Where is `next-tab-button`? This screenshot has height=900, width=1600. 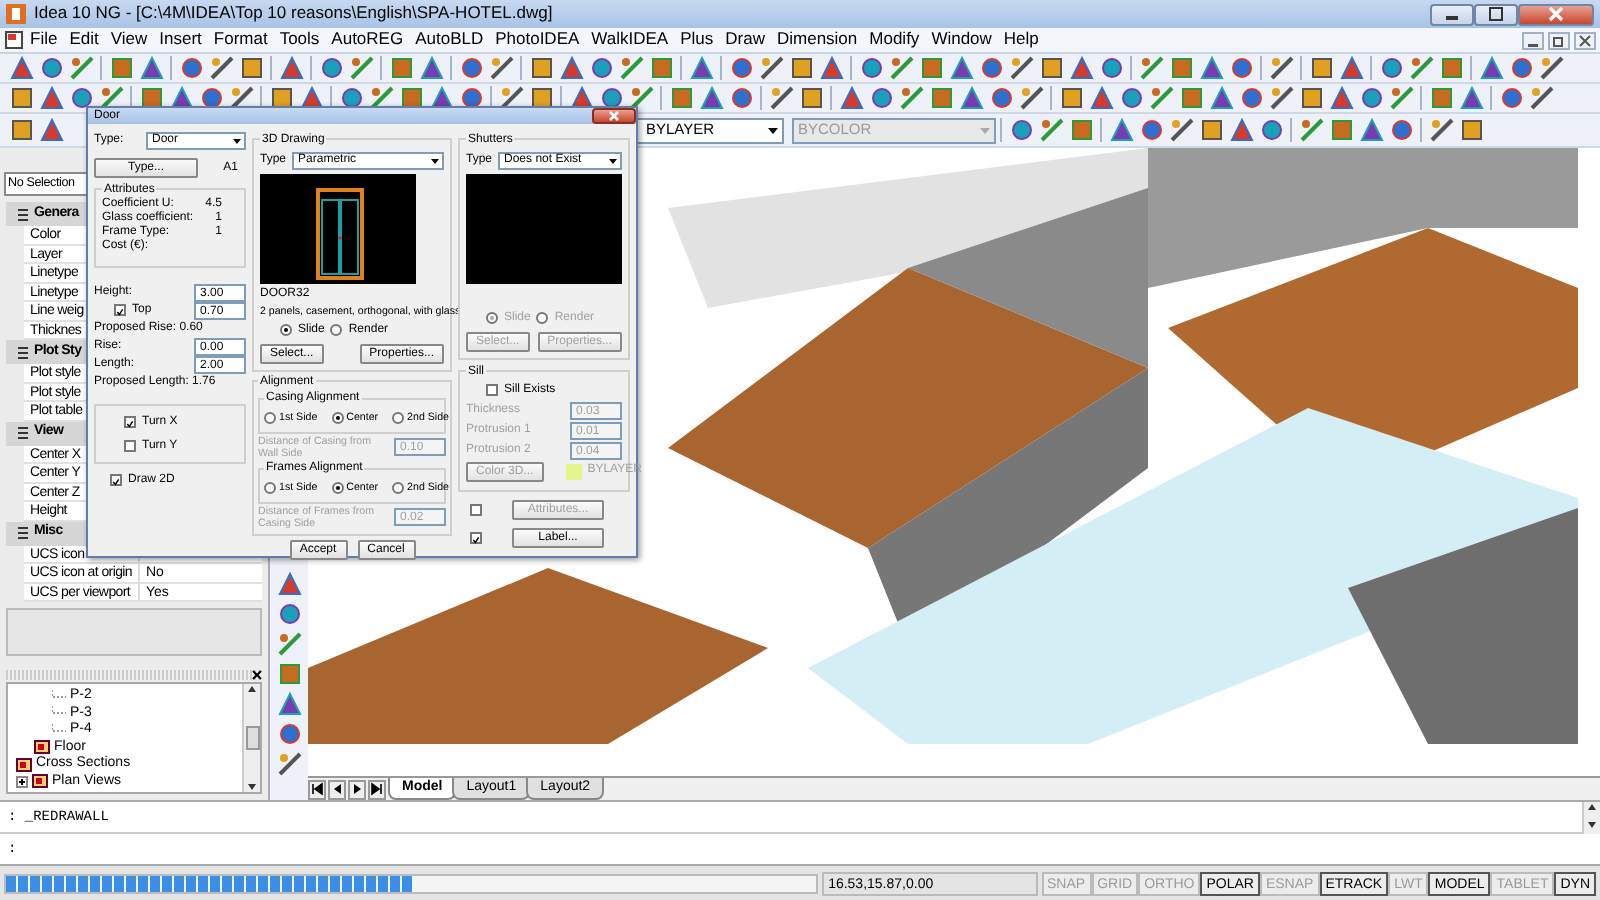
next-tab-button is located at coordinates (357, 789).